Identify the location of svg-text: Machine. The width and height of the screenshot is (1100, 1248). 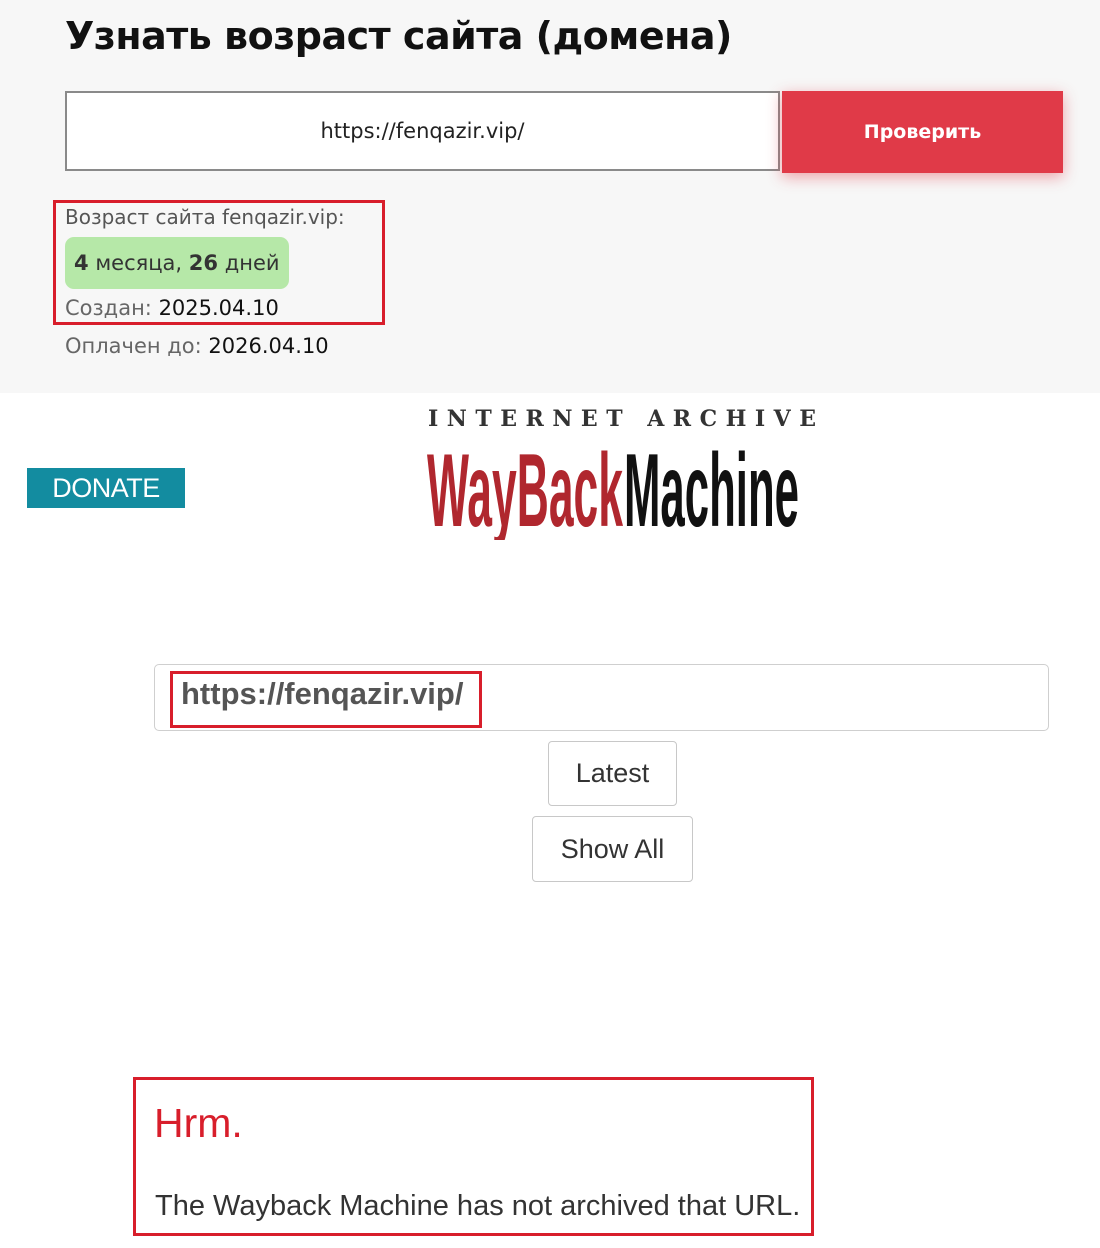
(711, 489).